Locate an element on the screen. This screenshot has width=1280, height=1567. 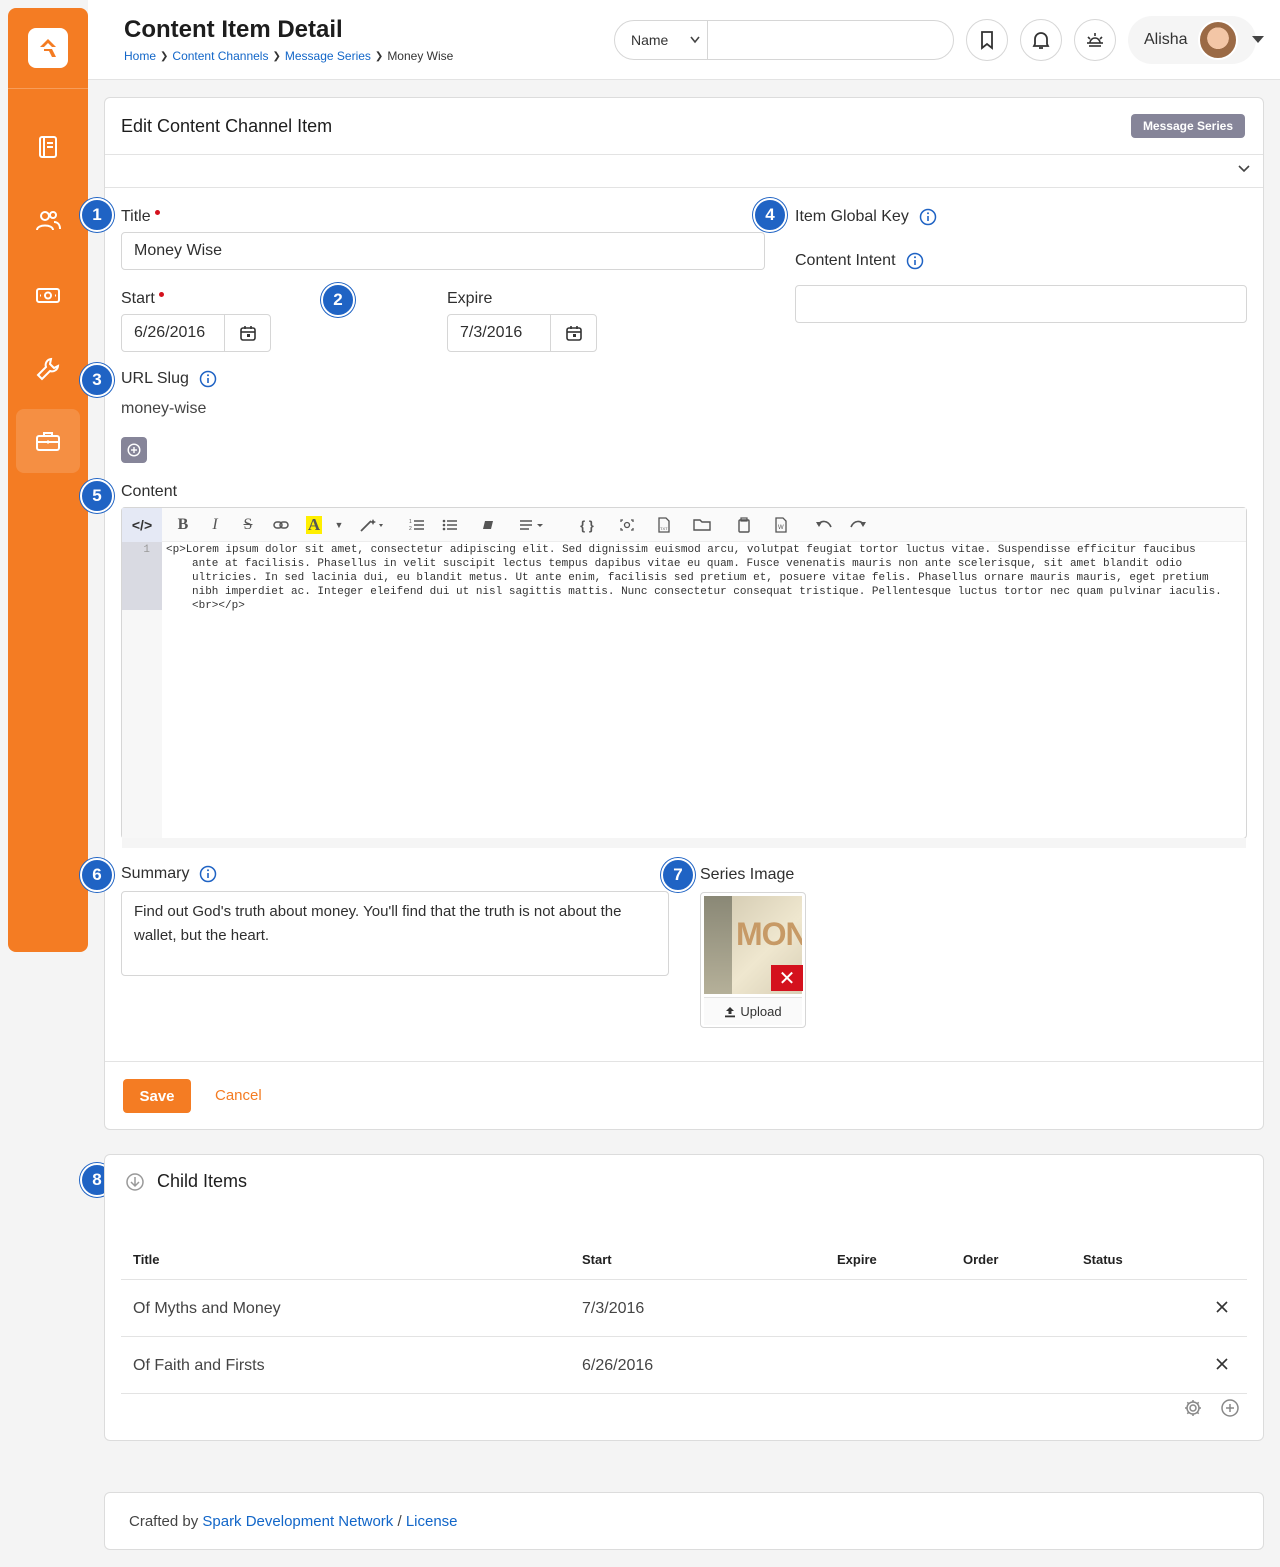
save-button: Save is located at coordinates (157, 1096).